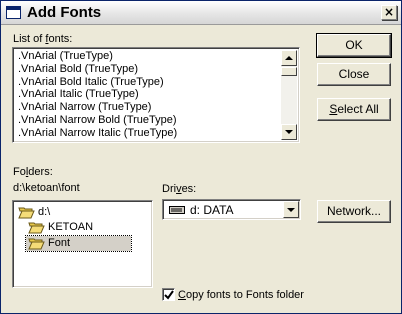  Describe the element at coordinates (149, 82) in the screenshot. I see `font-list-item: .VnArial Bold Italic (TrueType)` at that location.